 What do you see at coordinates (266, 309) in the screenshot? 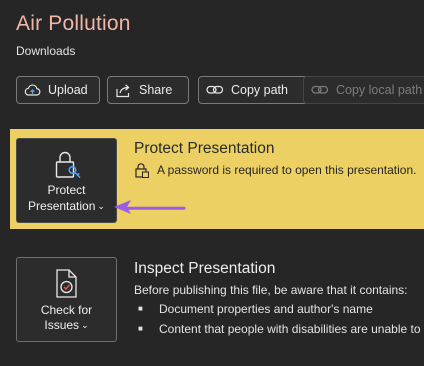
I see `bullet-text: Document properties and author's name` at bounding box center [266, 309].